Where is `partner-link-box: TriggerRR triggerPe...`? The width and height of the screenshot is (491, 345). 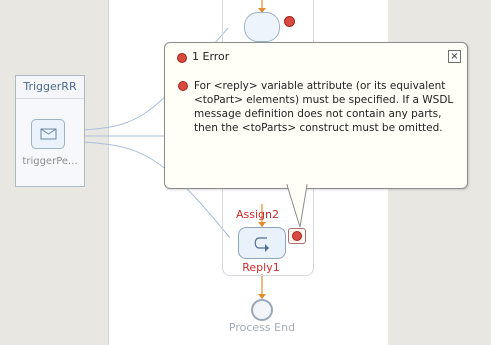 partner-link-box: TriggerRR triggerPe... is located at coordinates (50, 131).